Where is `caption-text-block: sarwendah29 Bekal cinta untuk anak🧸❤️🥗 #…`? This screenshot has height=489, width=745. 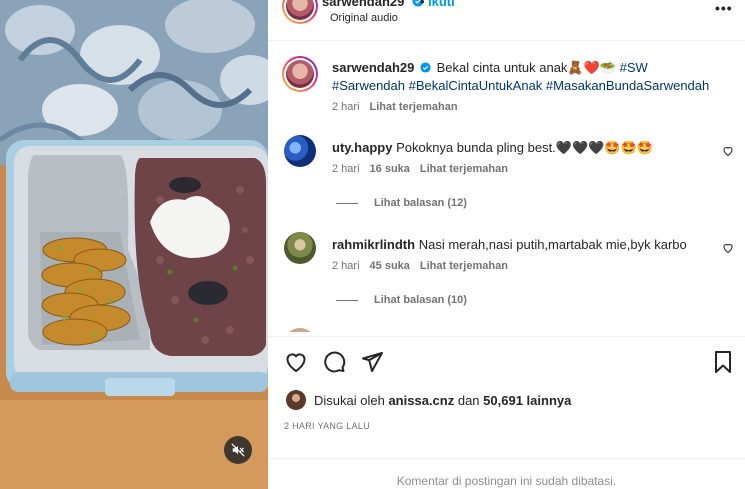 caption-text-block: sarwendah29 Bekal cinta untuk anak🧸❤️🥗 #… is located at coordinates (532, 77).